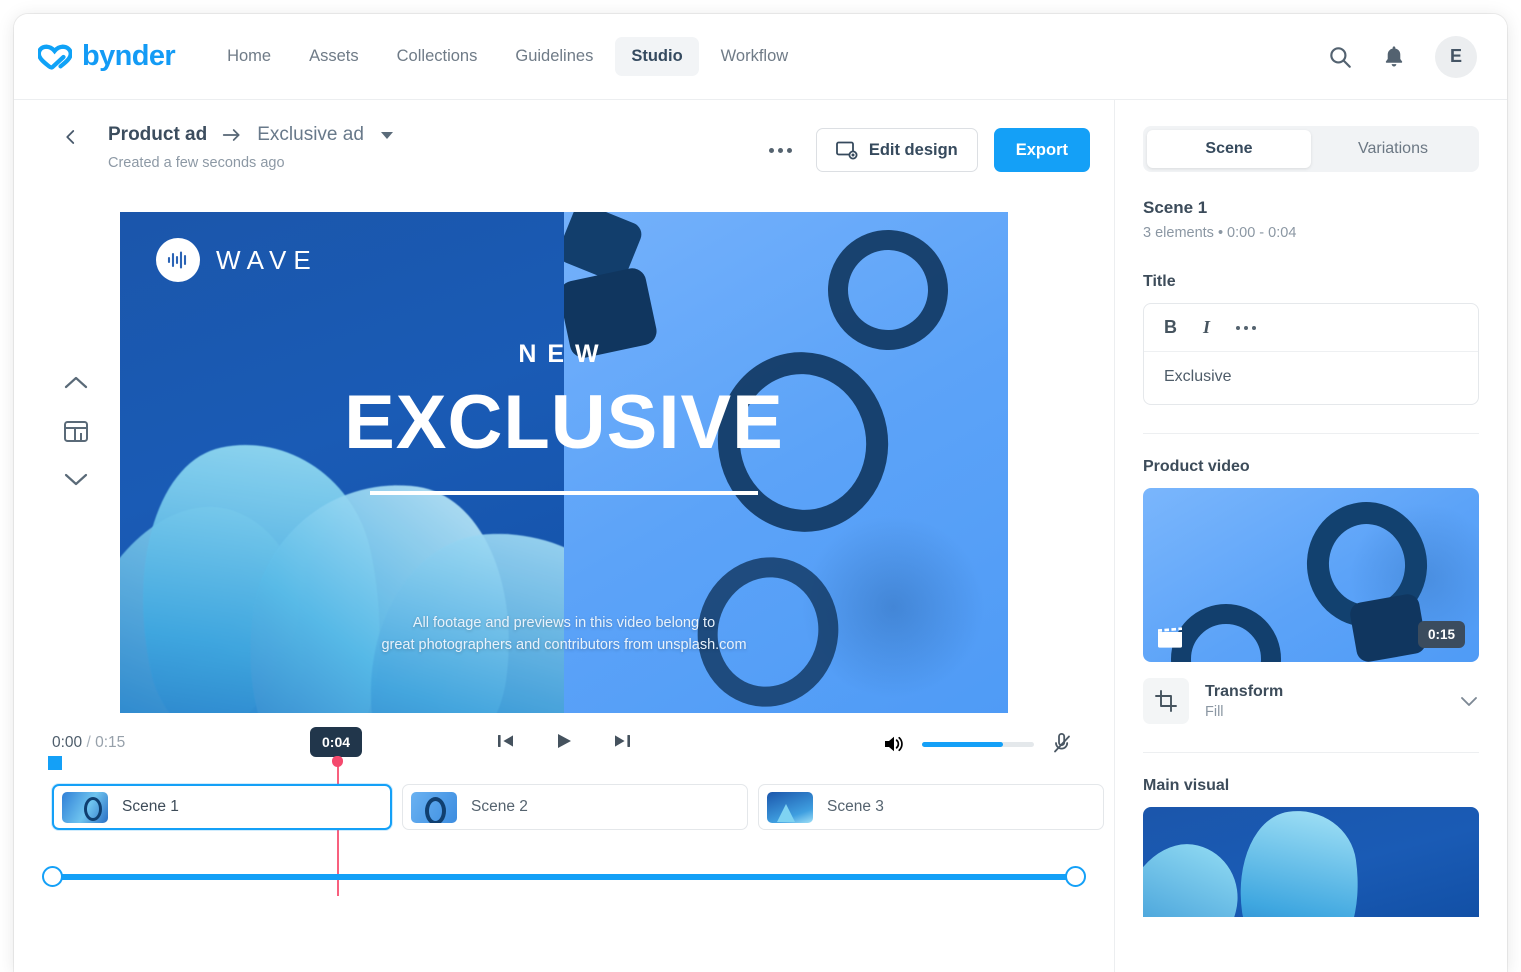 Image resolution: width=1521 pixels, height=972 pixels. I want to click on timeline-scene-3: Scene 3, so click(931, 807).